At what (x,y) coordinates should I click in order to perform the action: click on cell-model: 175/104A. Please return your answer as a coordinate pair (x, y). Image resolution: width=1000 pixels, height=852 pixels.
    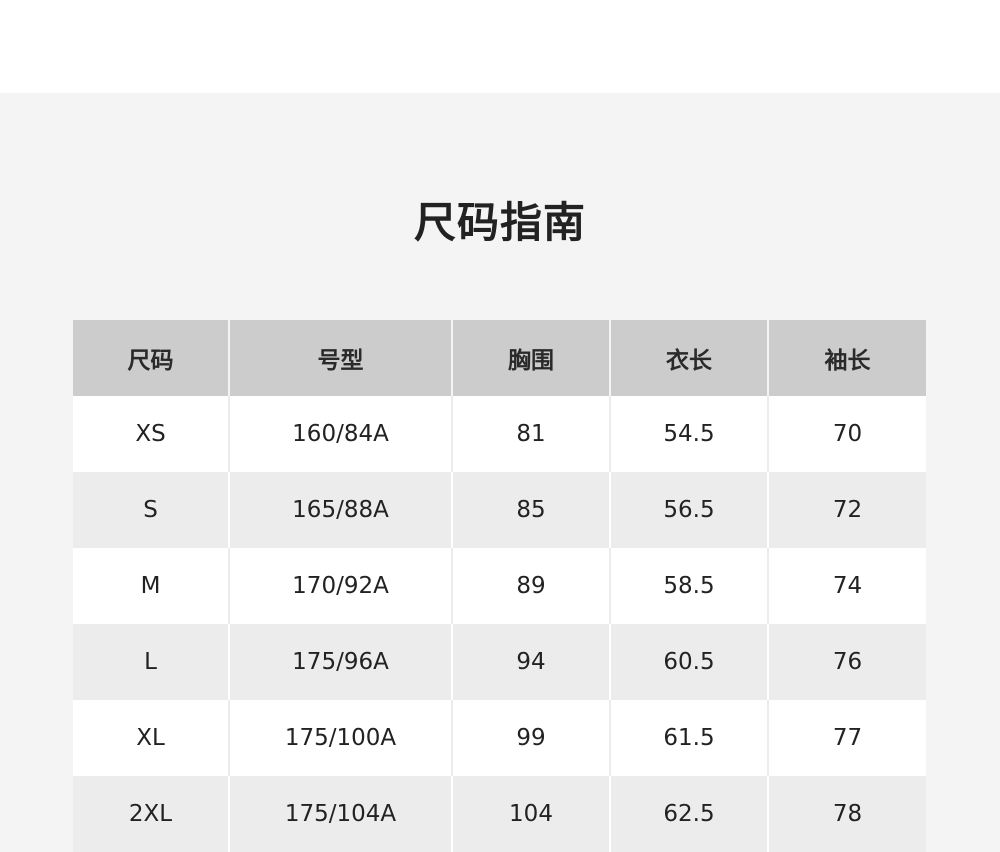
    Looking at the image, I should click on (340, 814).